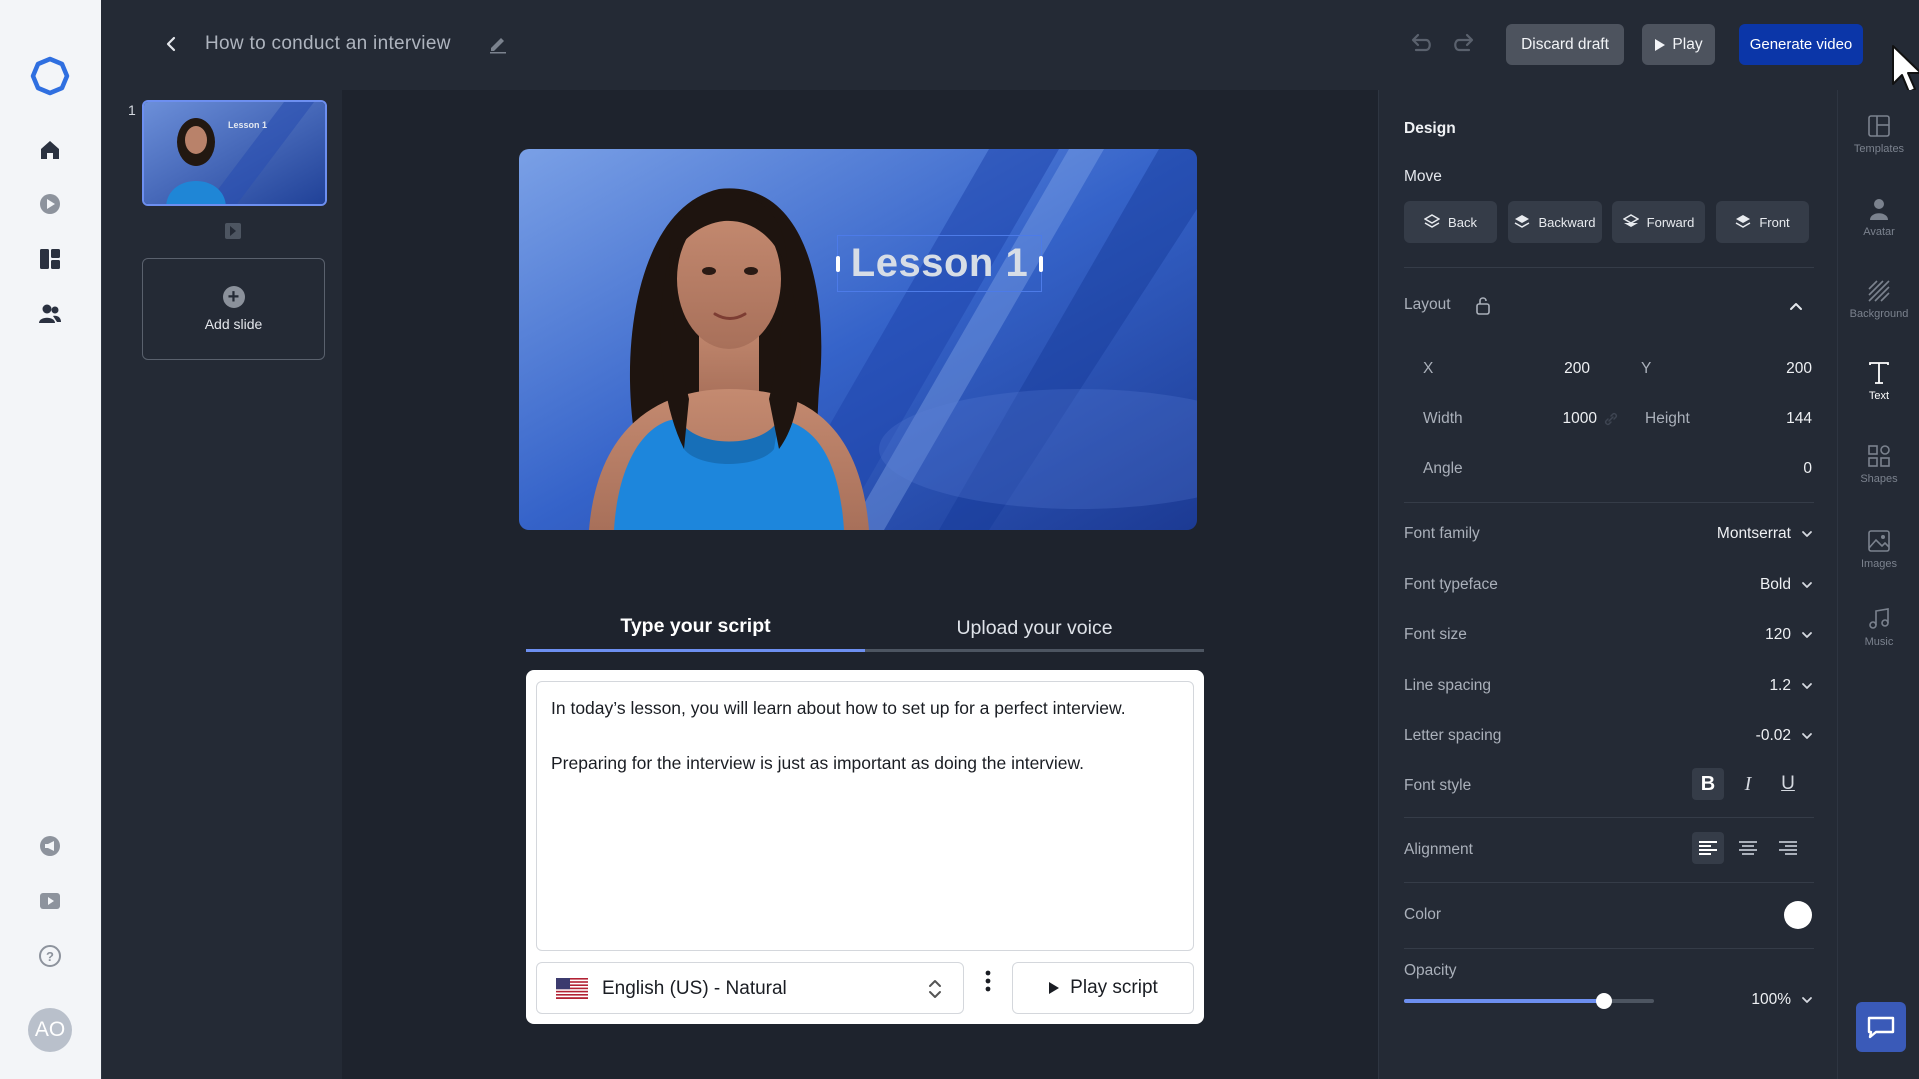  I want to click on voice-select: English (US) - Natural, so click(750, 988).